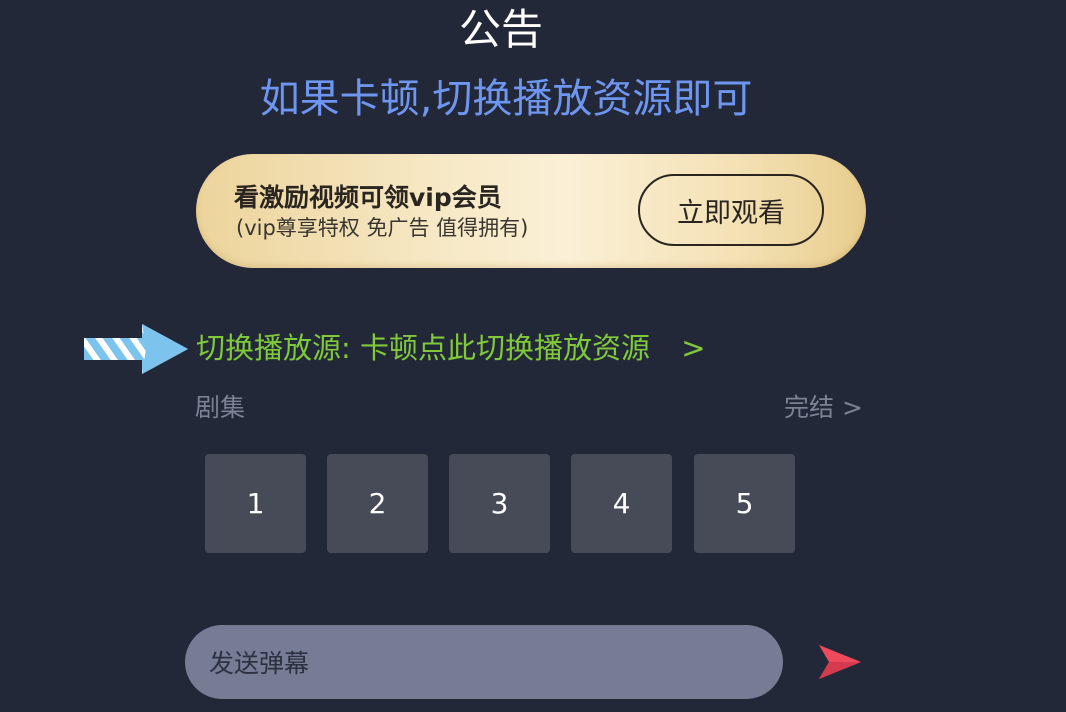 The height and width of the screenshot is (712, 1066). What do you see at coordinates (273, 348) in the screenshot?
I see `switch-source-label: 切换播放源:` at bounding box center [273, 348].